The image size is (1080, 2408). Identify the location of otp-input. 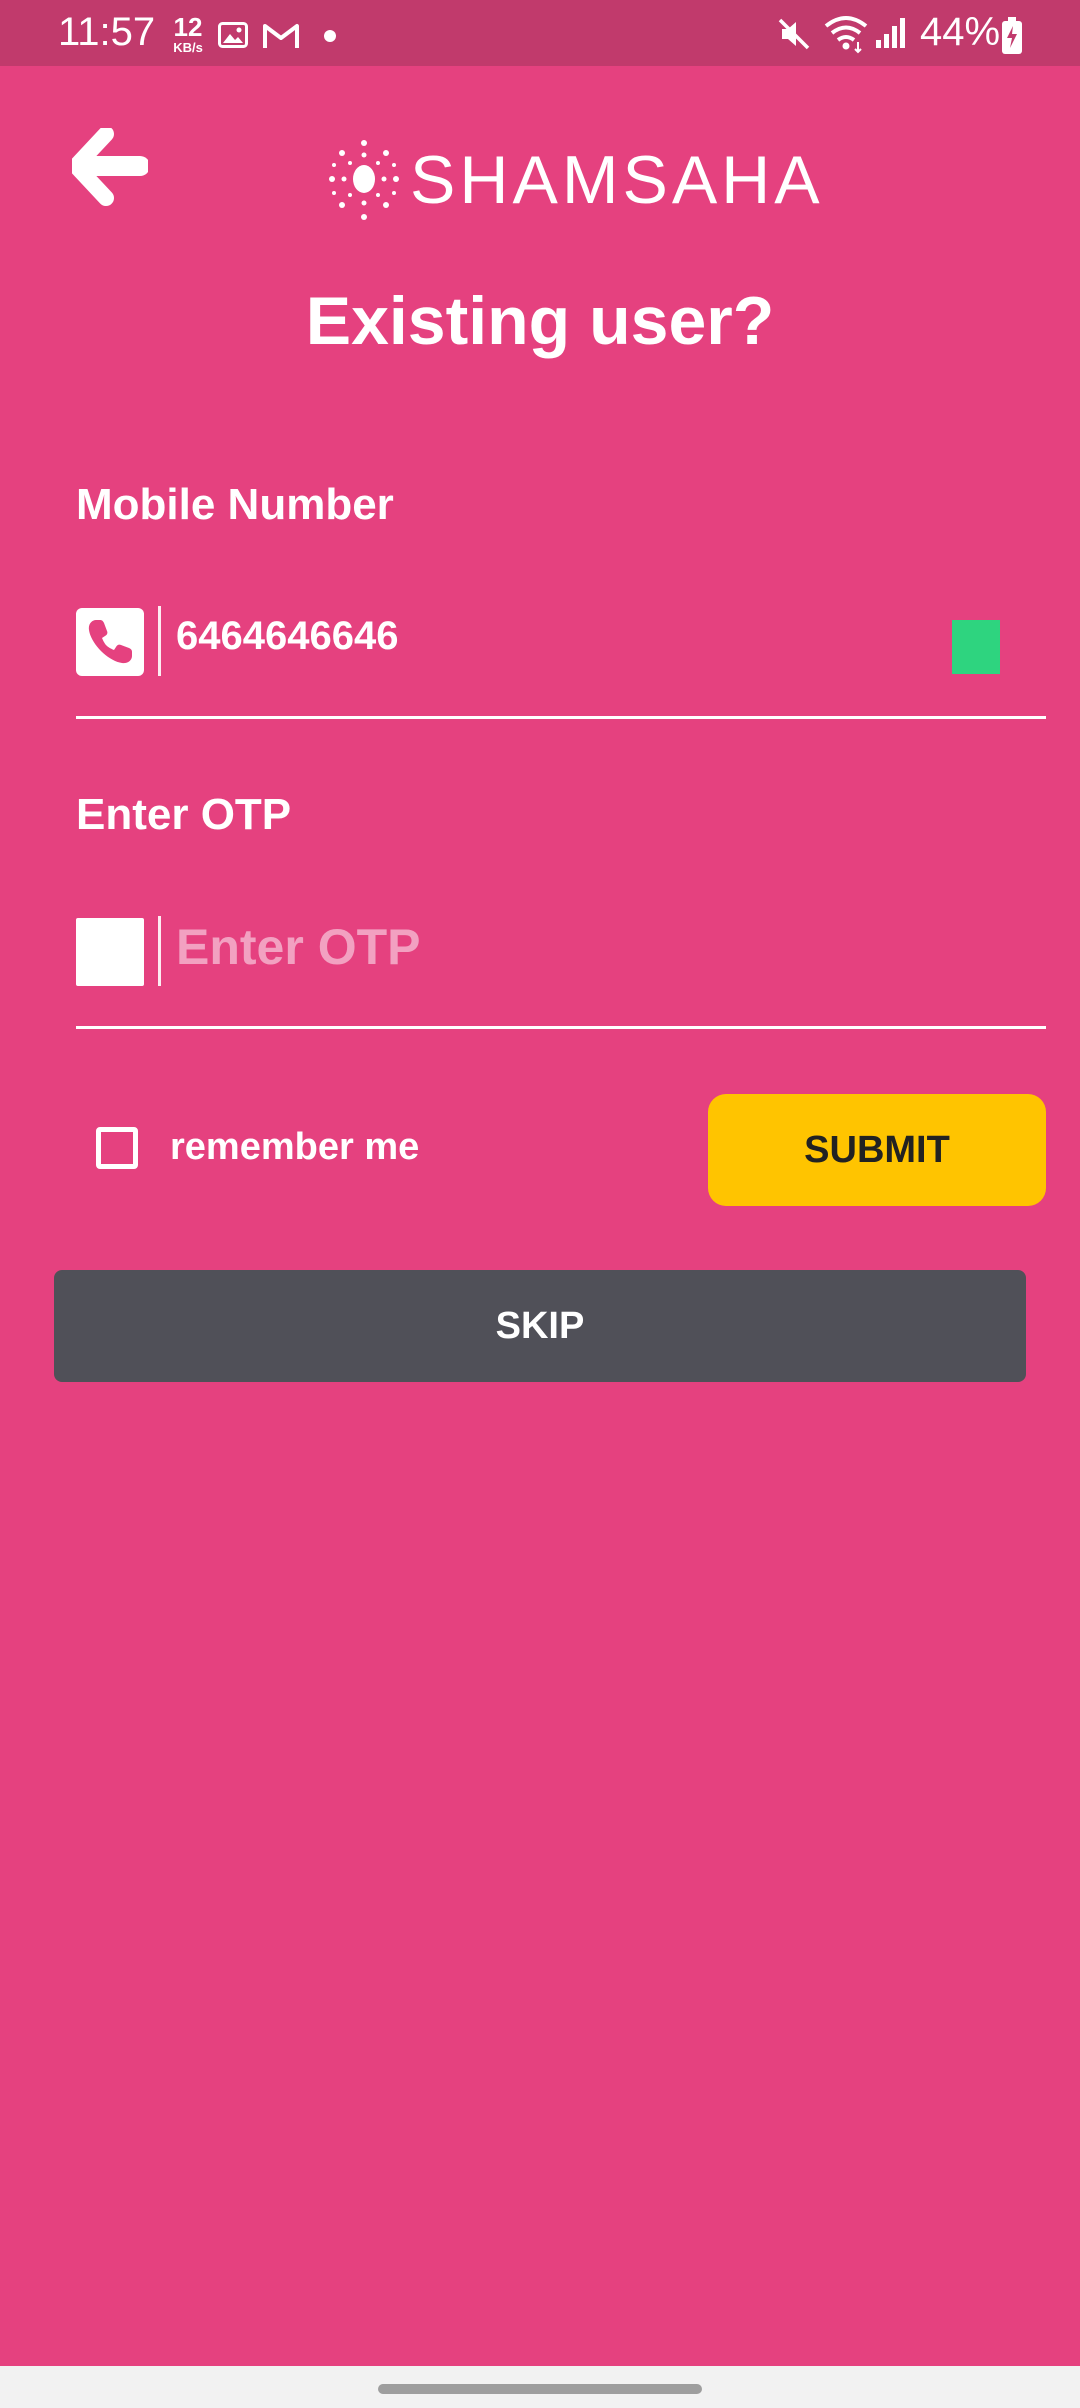
(546, 947).